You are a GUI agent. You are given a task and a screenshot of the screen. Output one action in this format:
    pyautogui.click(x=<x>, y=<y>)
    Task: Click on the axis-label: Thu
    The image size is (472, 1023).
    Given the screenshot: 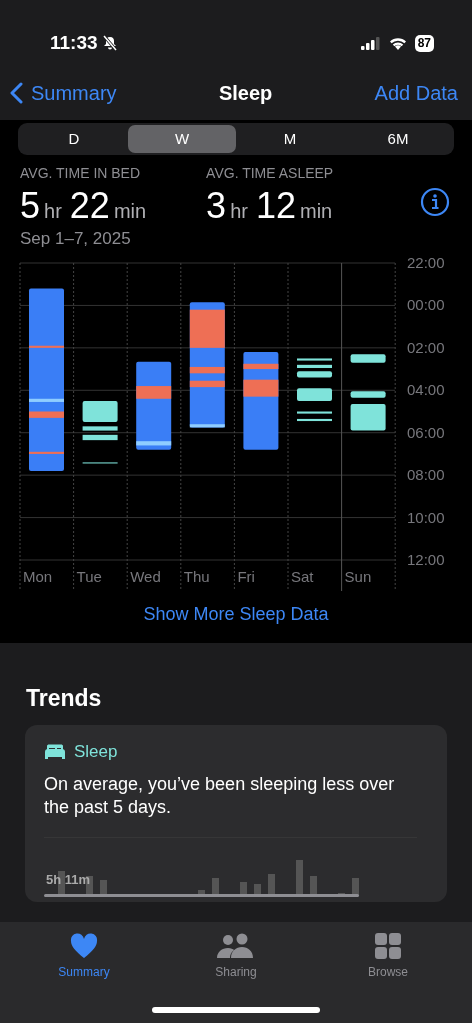 What is the action you would take?
    pyautogui.click(x=196, y=576)
    